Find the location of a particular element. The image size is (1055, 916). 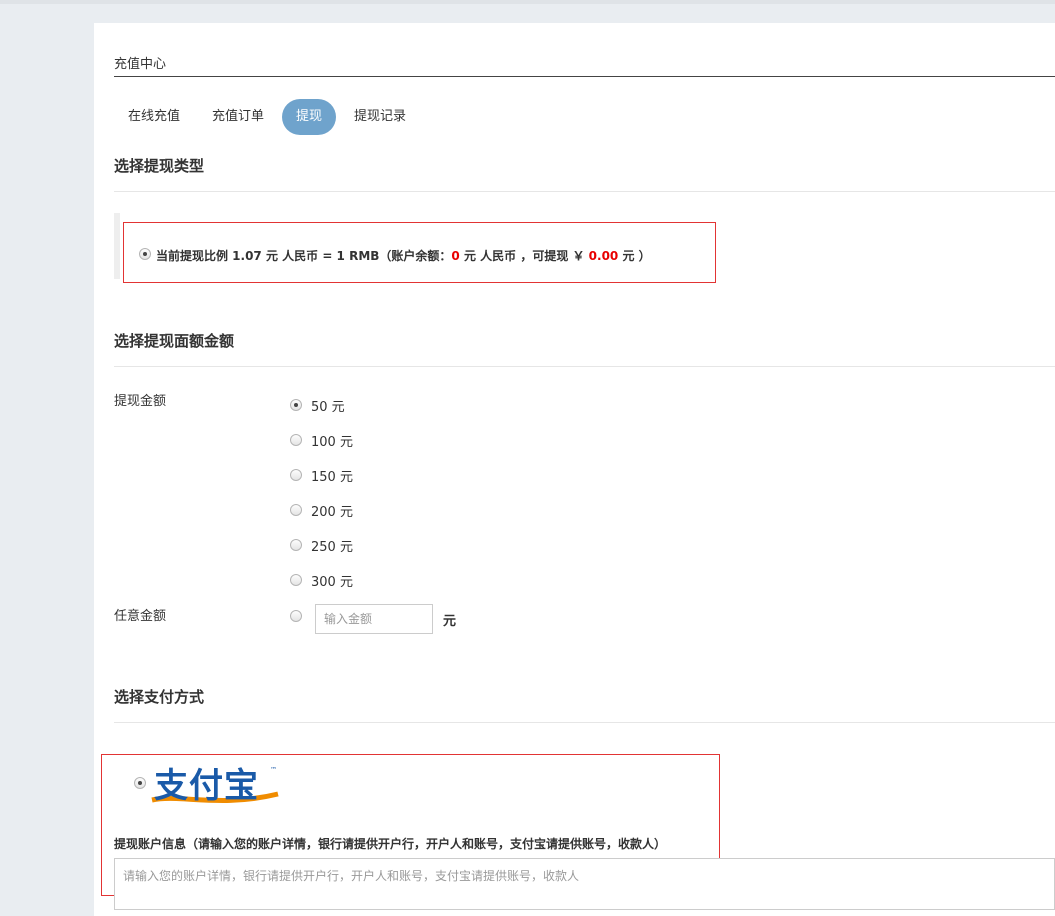

alipay-logo: 支付宝 ™ is located at coordinates (216, 788).